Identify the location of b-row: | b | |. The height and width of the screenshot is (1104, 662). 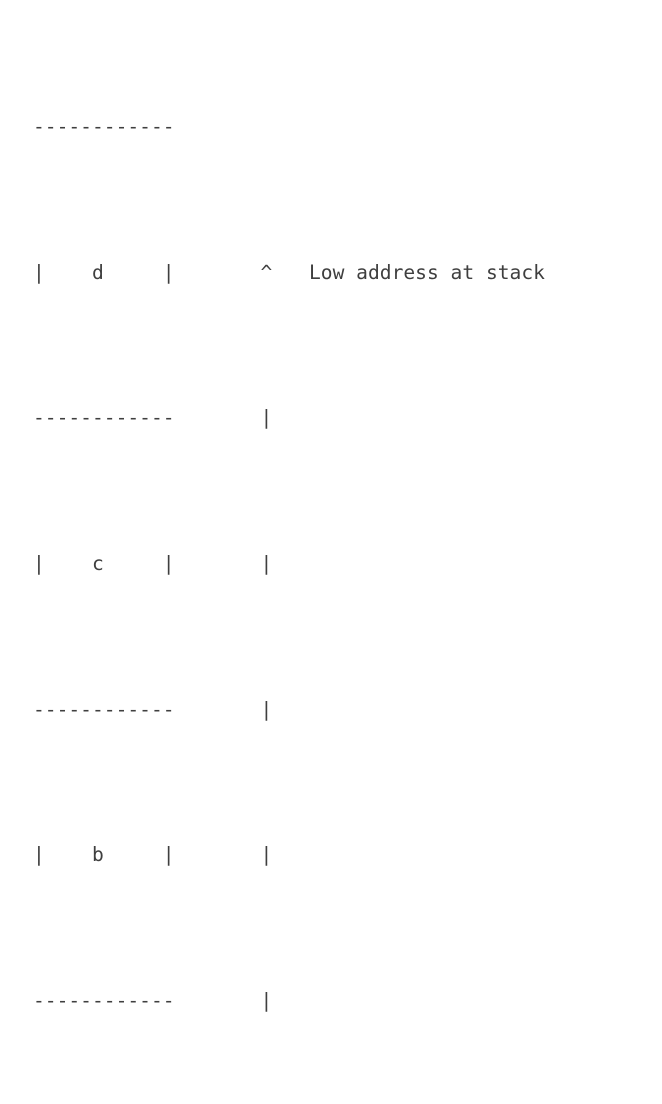
(152, 855).